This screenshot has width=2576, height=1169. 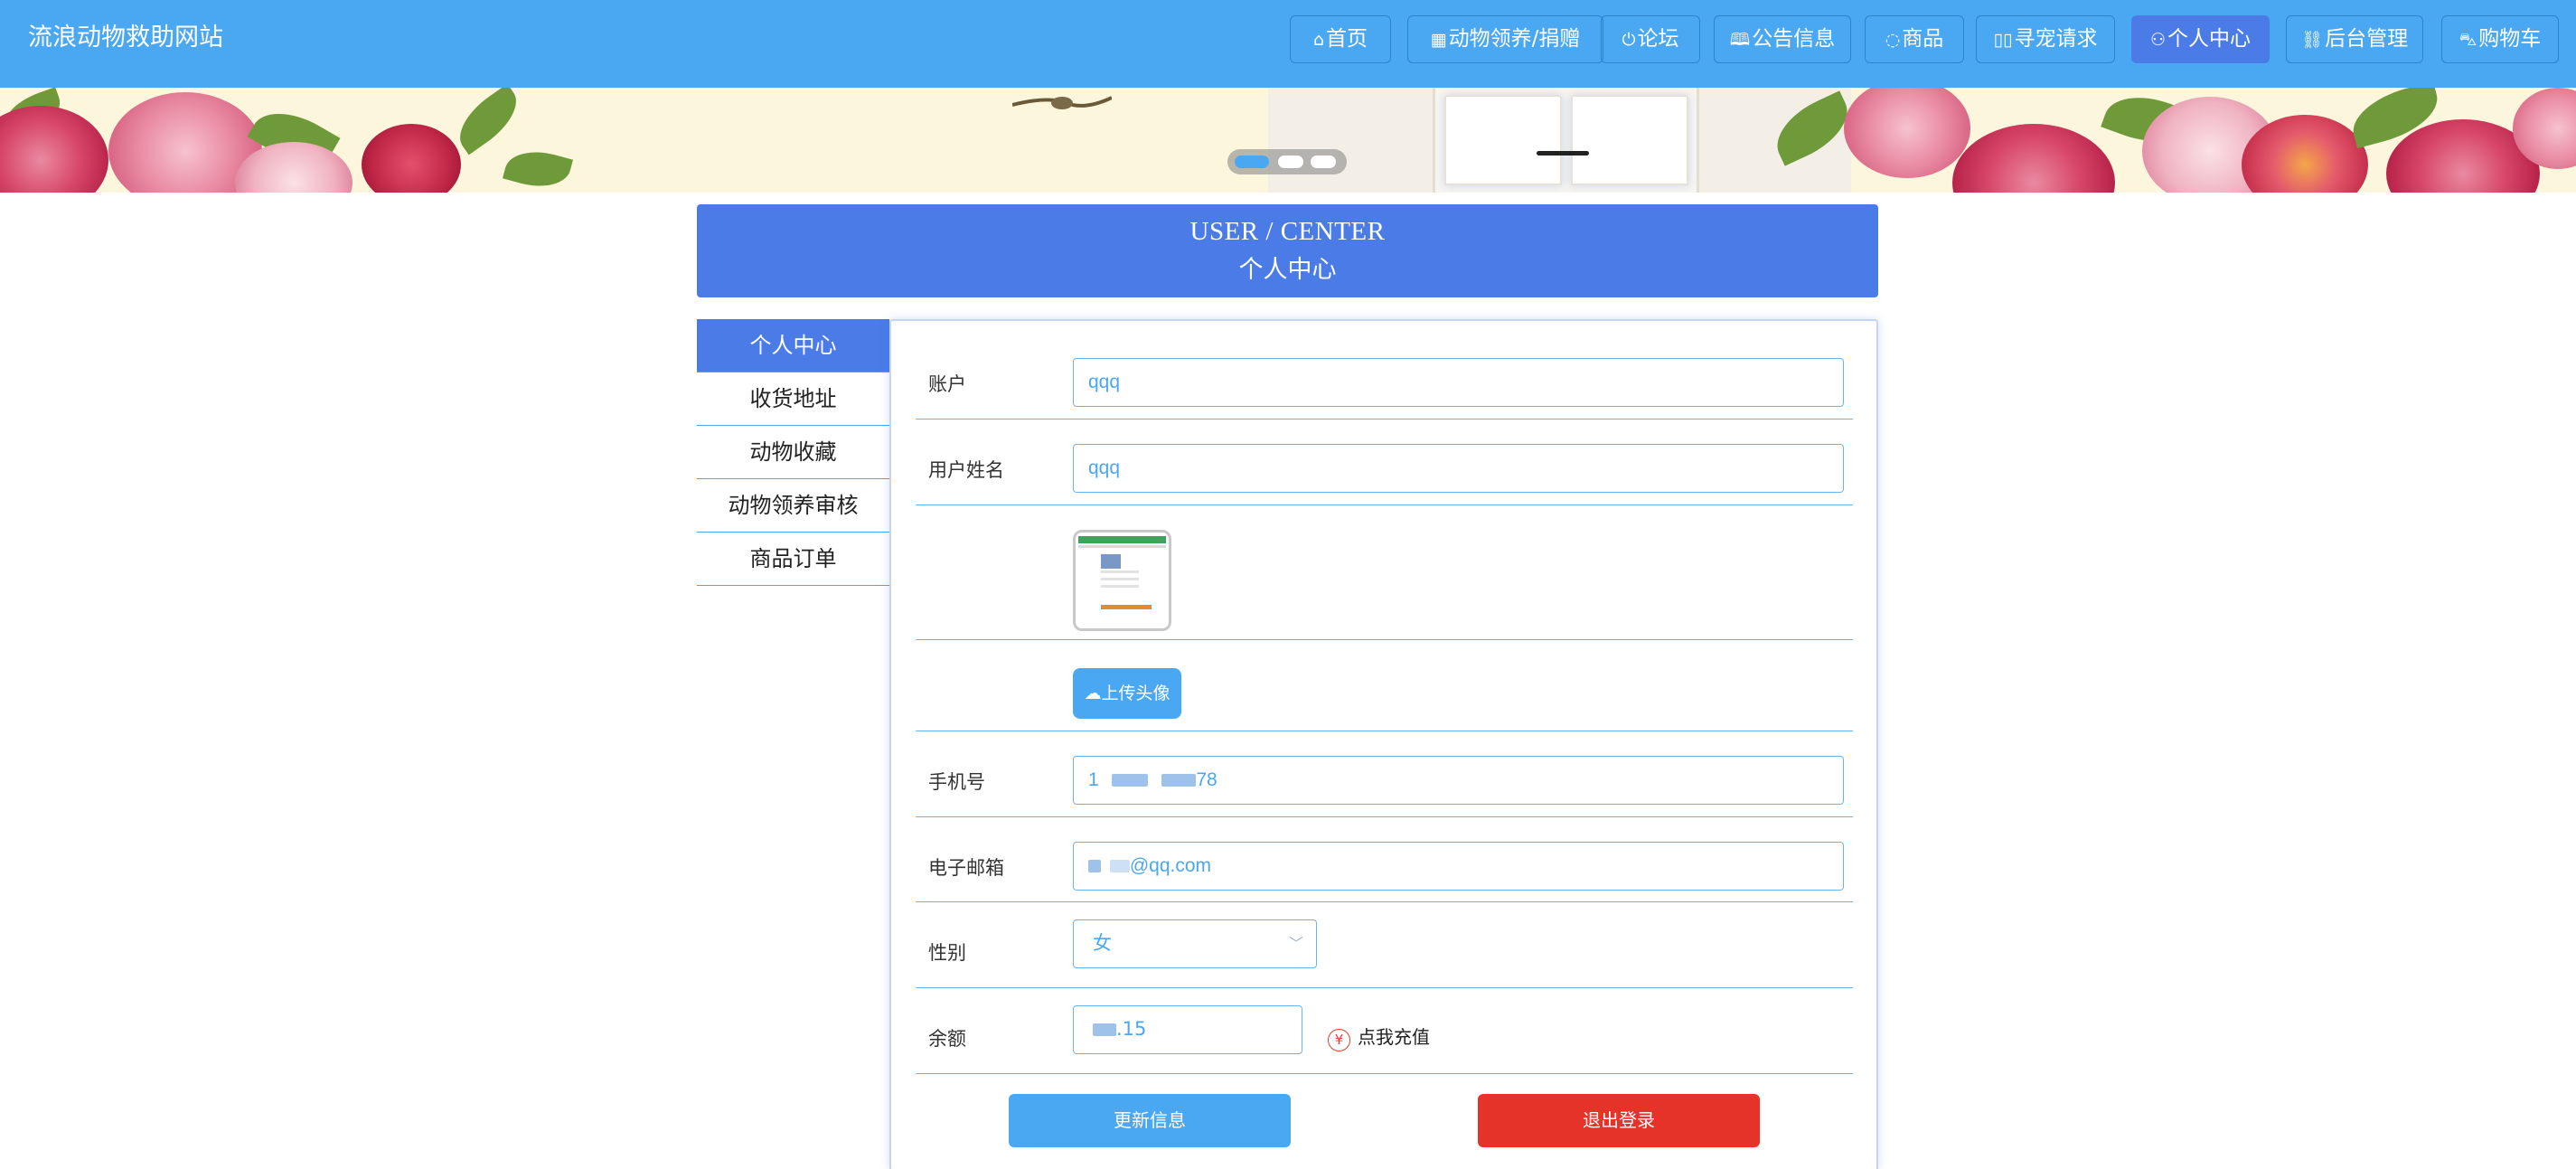 I want to click on carousel-indicator, so click(x=1287, y=161).